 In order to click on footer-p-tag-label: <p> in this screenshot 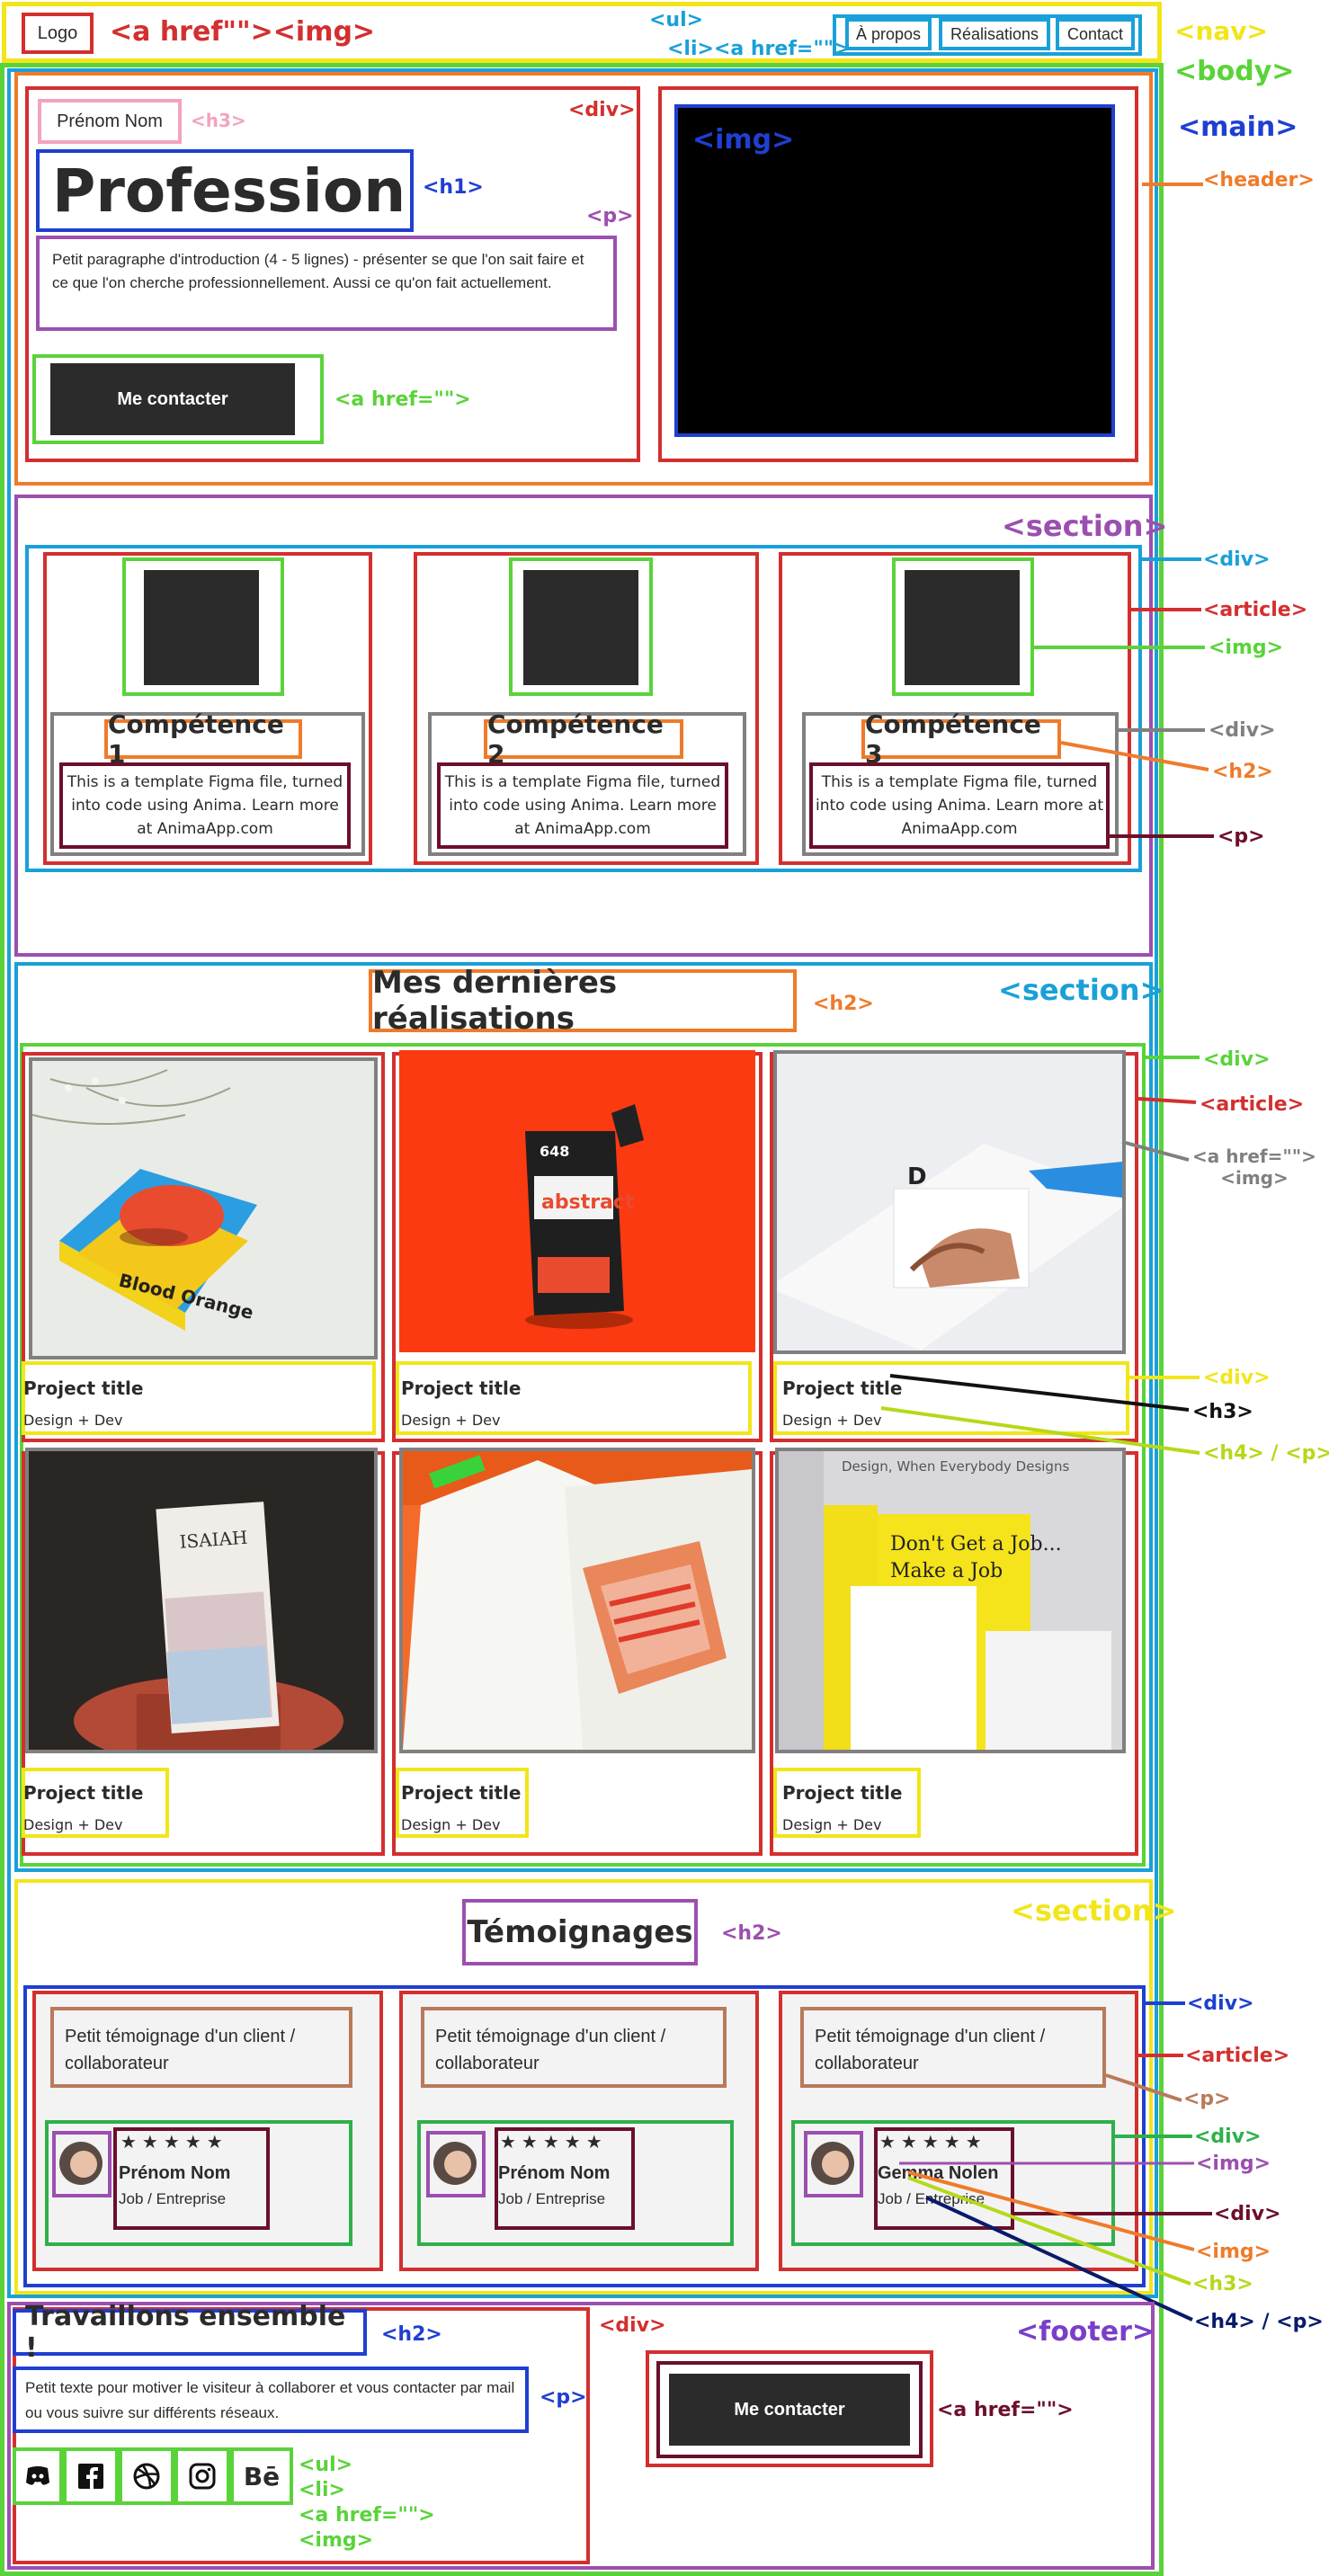, I will do `click(564, 2398)`.